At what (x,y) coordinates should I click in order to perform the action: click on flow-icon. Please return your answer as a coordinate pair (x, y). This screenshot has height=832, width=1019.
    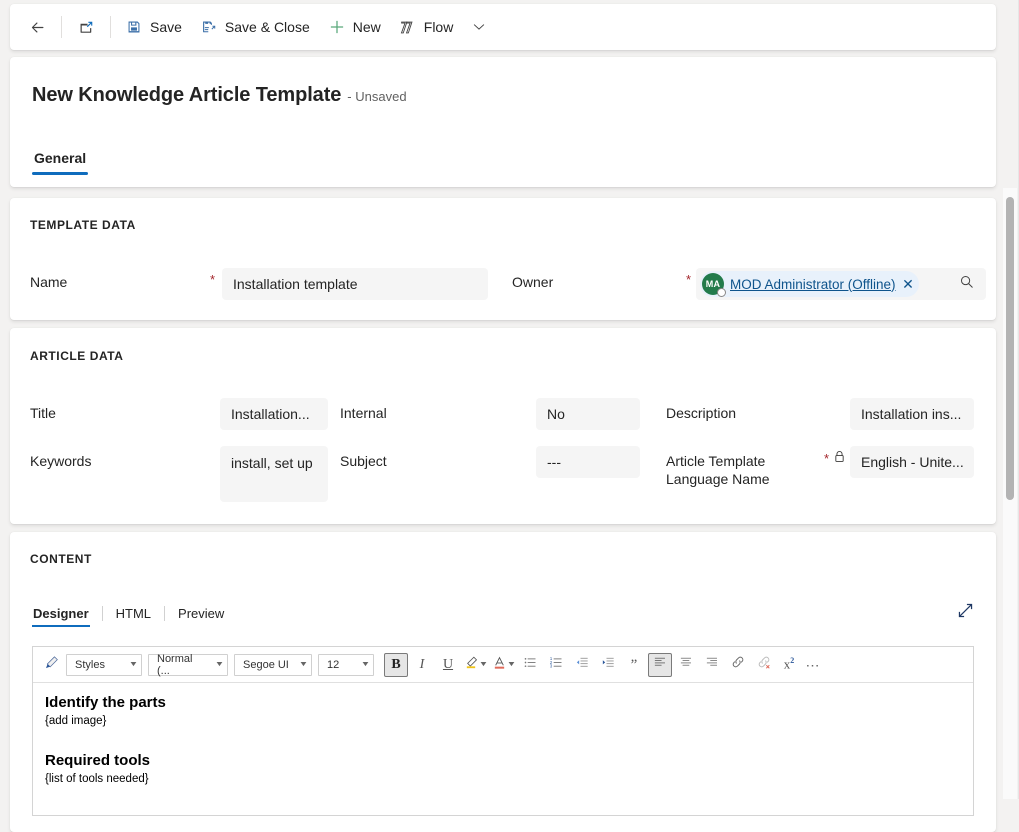
    Looking at the image, I should click on (408, 27).